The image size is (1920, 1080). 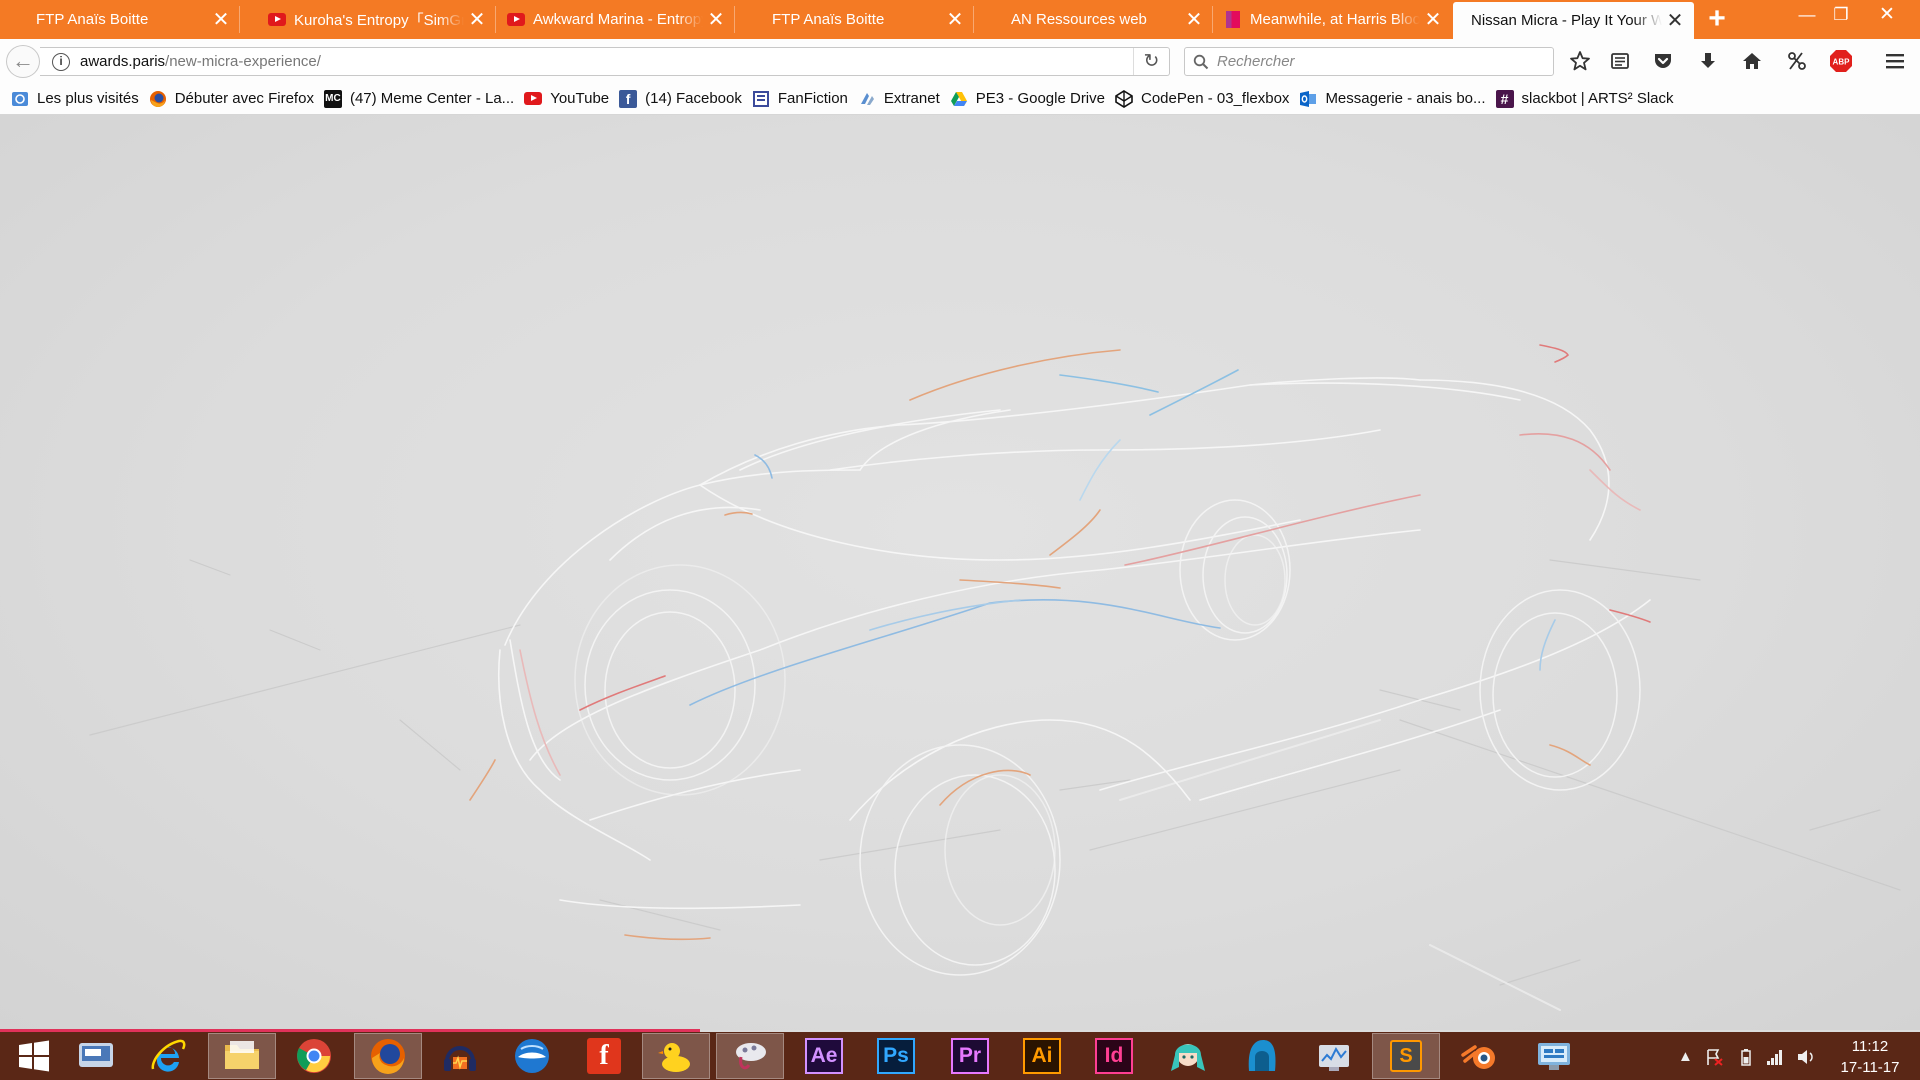 I want to click on bookmark-most-visited: Les plus visités, so click(x=75, y=99).